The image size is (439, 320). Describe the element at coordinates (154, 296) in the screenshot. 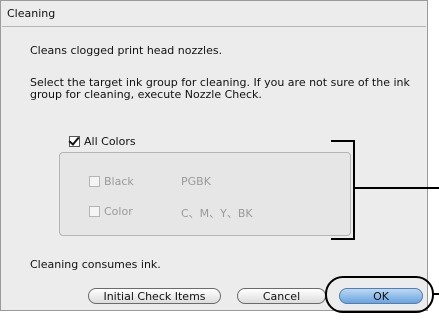

I see `initial-check-items-button: Initial Check Items` at that location.